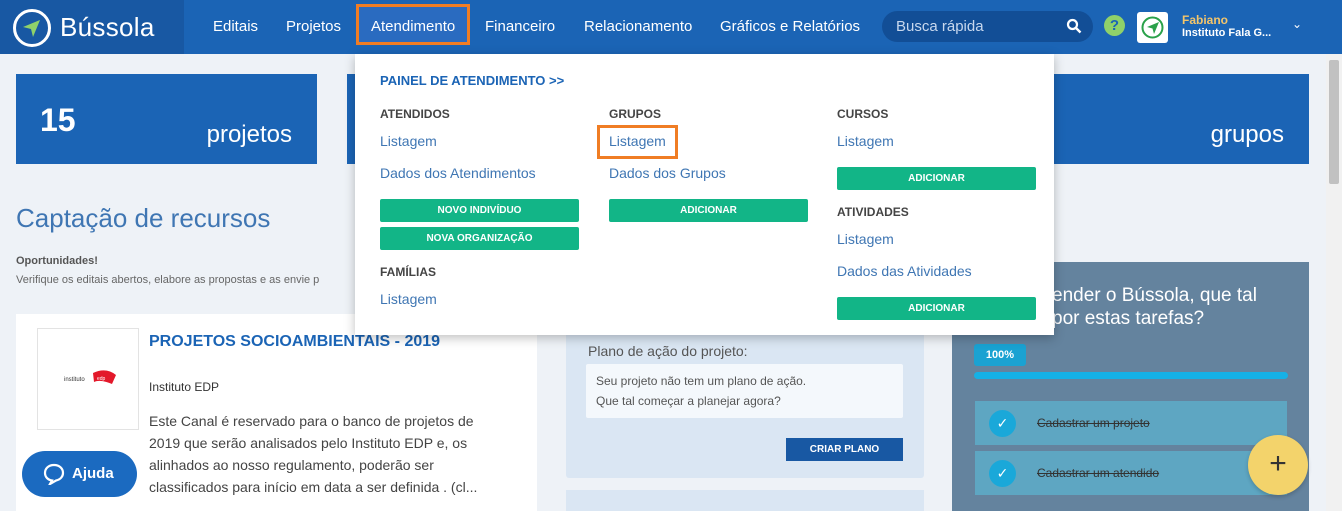 Image resolution: width=1342 pixels, height=511 pixels. What do you see at coordinates (472, 80) in the screenshot?
I see `panel-link: PAINEL DE ATENDIMENTO >>` at bounding box center [472, 80].